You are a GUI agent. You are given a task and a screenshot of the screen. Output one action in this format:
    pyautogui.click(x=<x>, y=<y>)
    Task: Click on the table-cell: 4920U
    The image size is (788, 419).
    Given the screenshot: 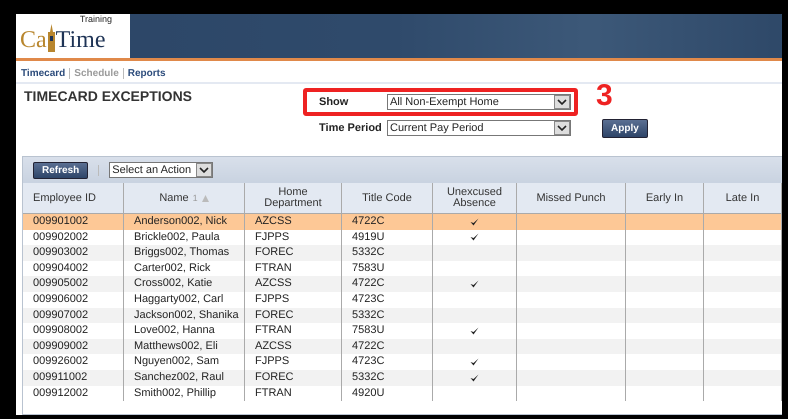 What is the action you would take?
    pyautogui.click(x=387, y=394)
    